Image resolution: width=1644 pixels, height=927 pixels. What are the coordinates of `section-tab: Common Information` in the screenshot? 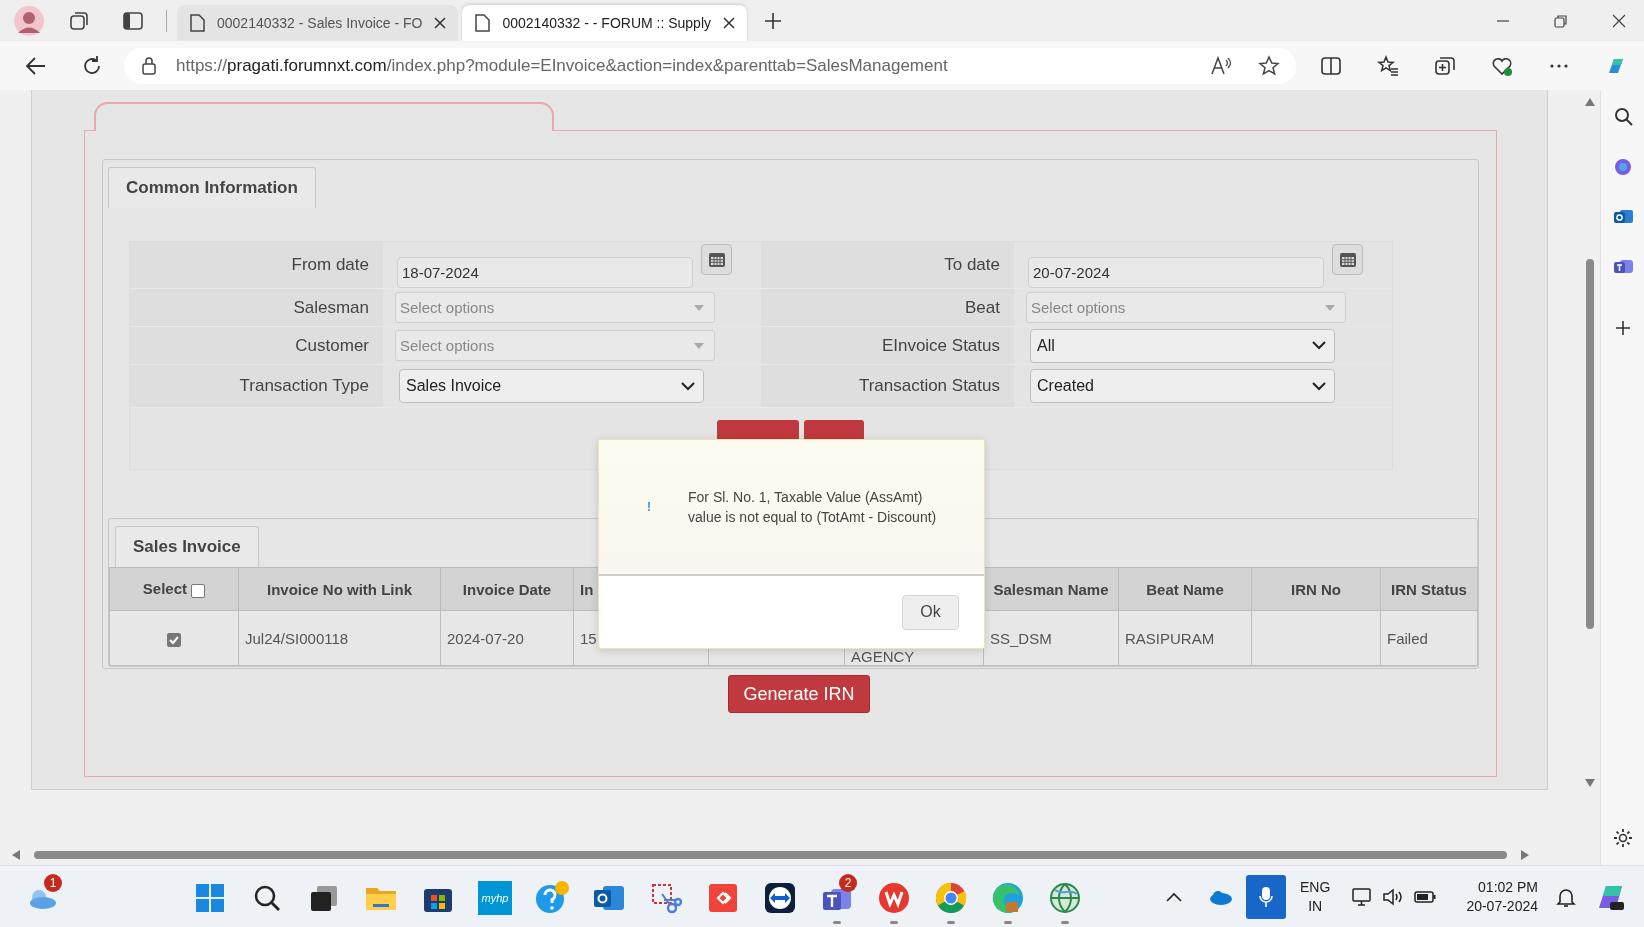 It's located at (212, 187).